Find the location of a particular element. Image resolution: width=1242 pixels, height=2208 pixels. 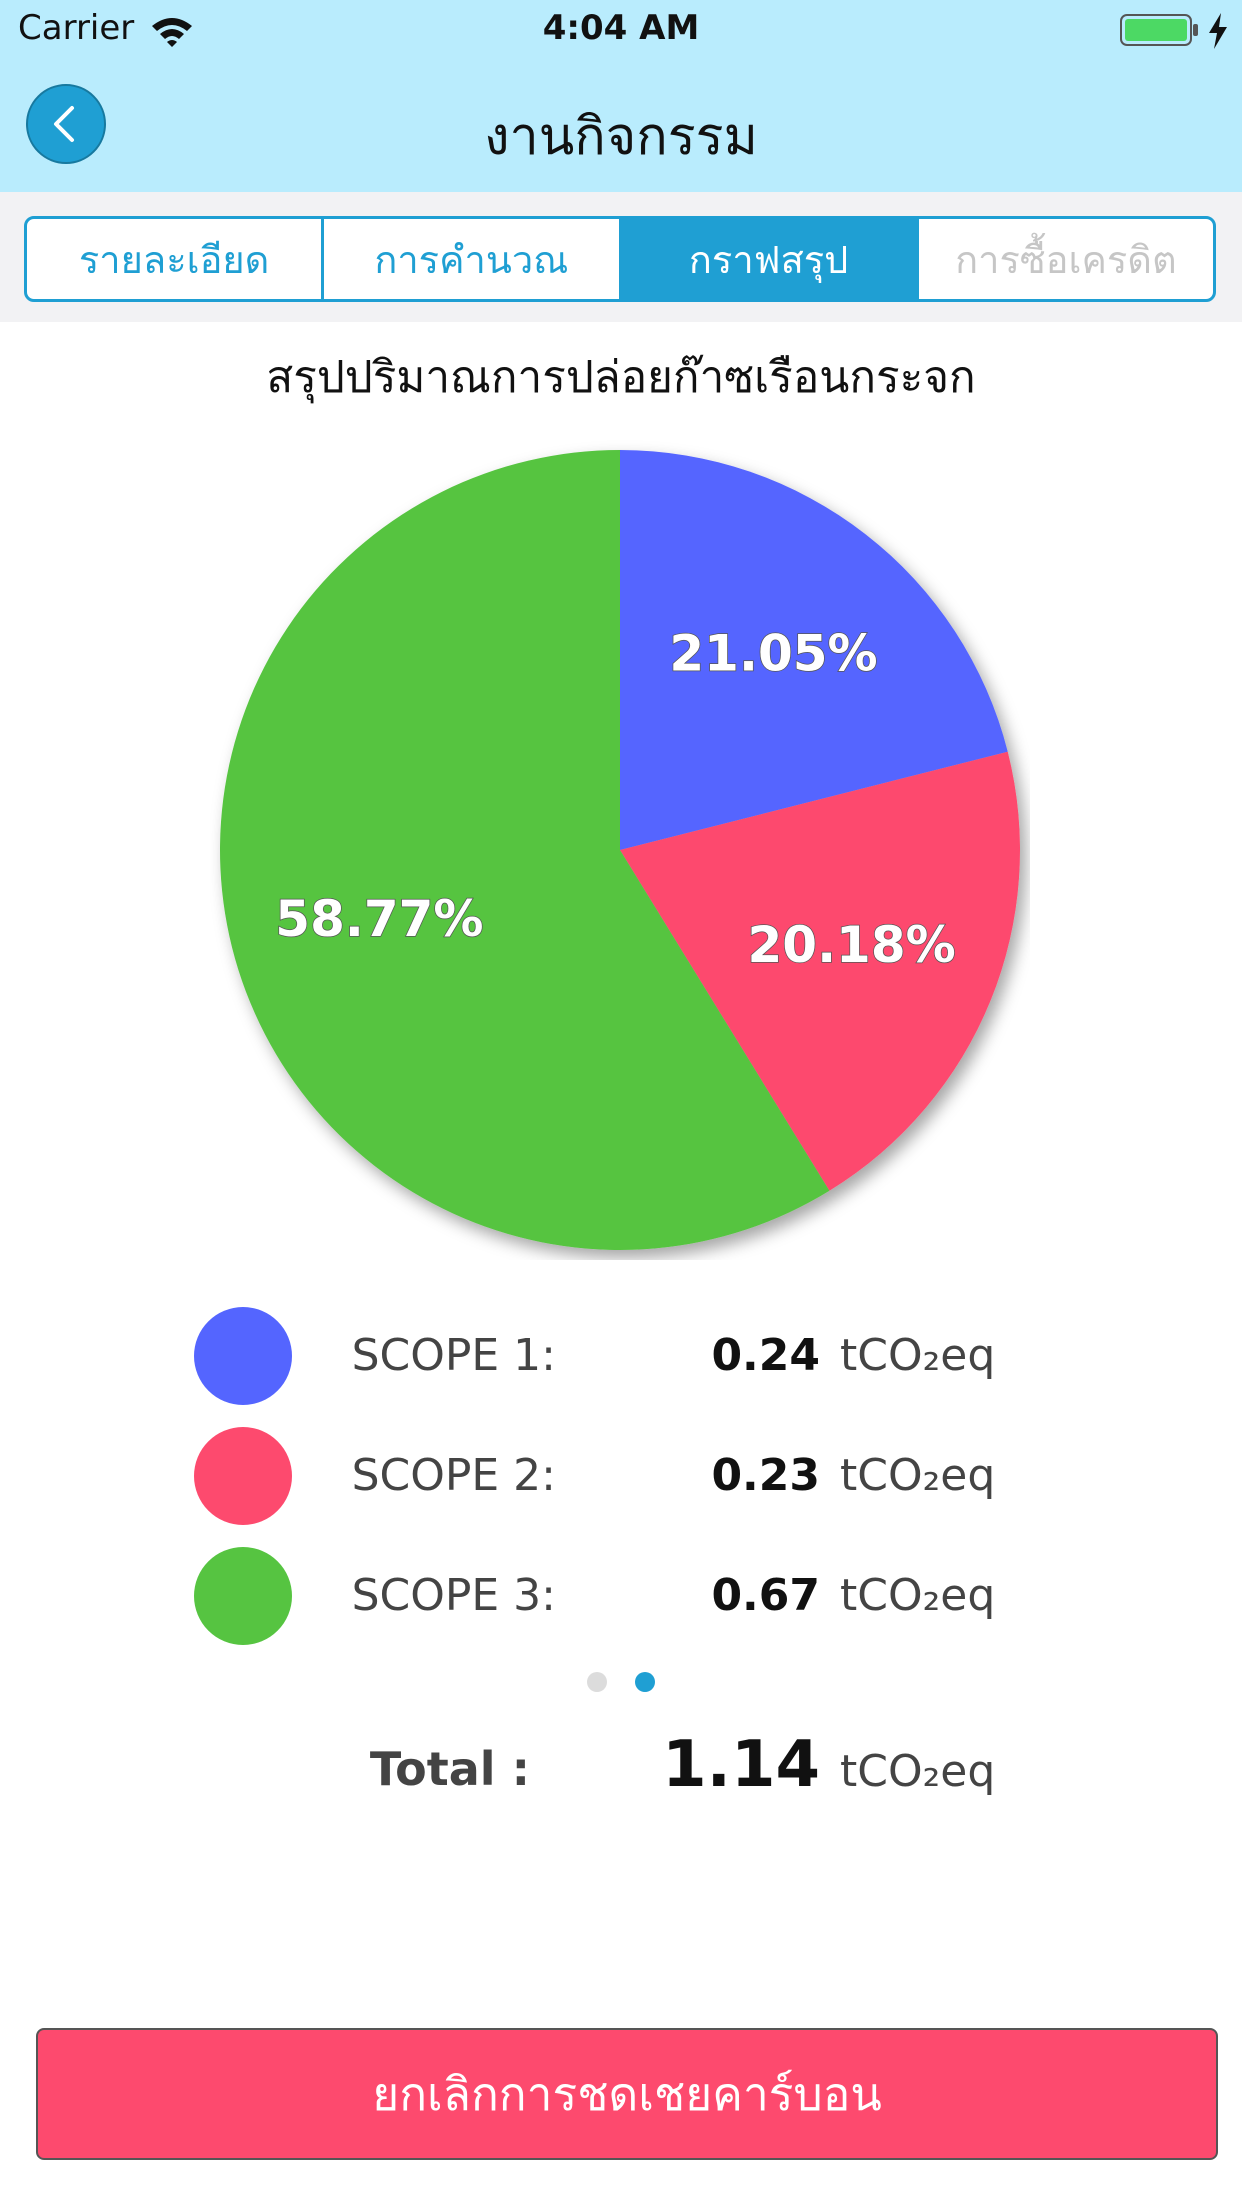

tab-summary-graph: กราฟสรุป is located at coordinates (770, 259).